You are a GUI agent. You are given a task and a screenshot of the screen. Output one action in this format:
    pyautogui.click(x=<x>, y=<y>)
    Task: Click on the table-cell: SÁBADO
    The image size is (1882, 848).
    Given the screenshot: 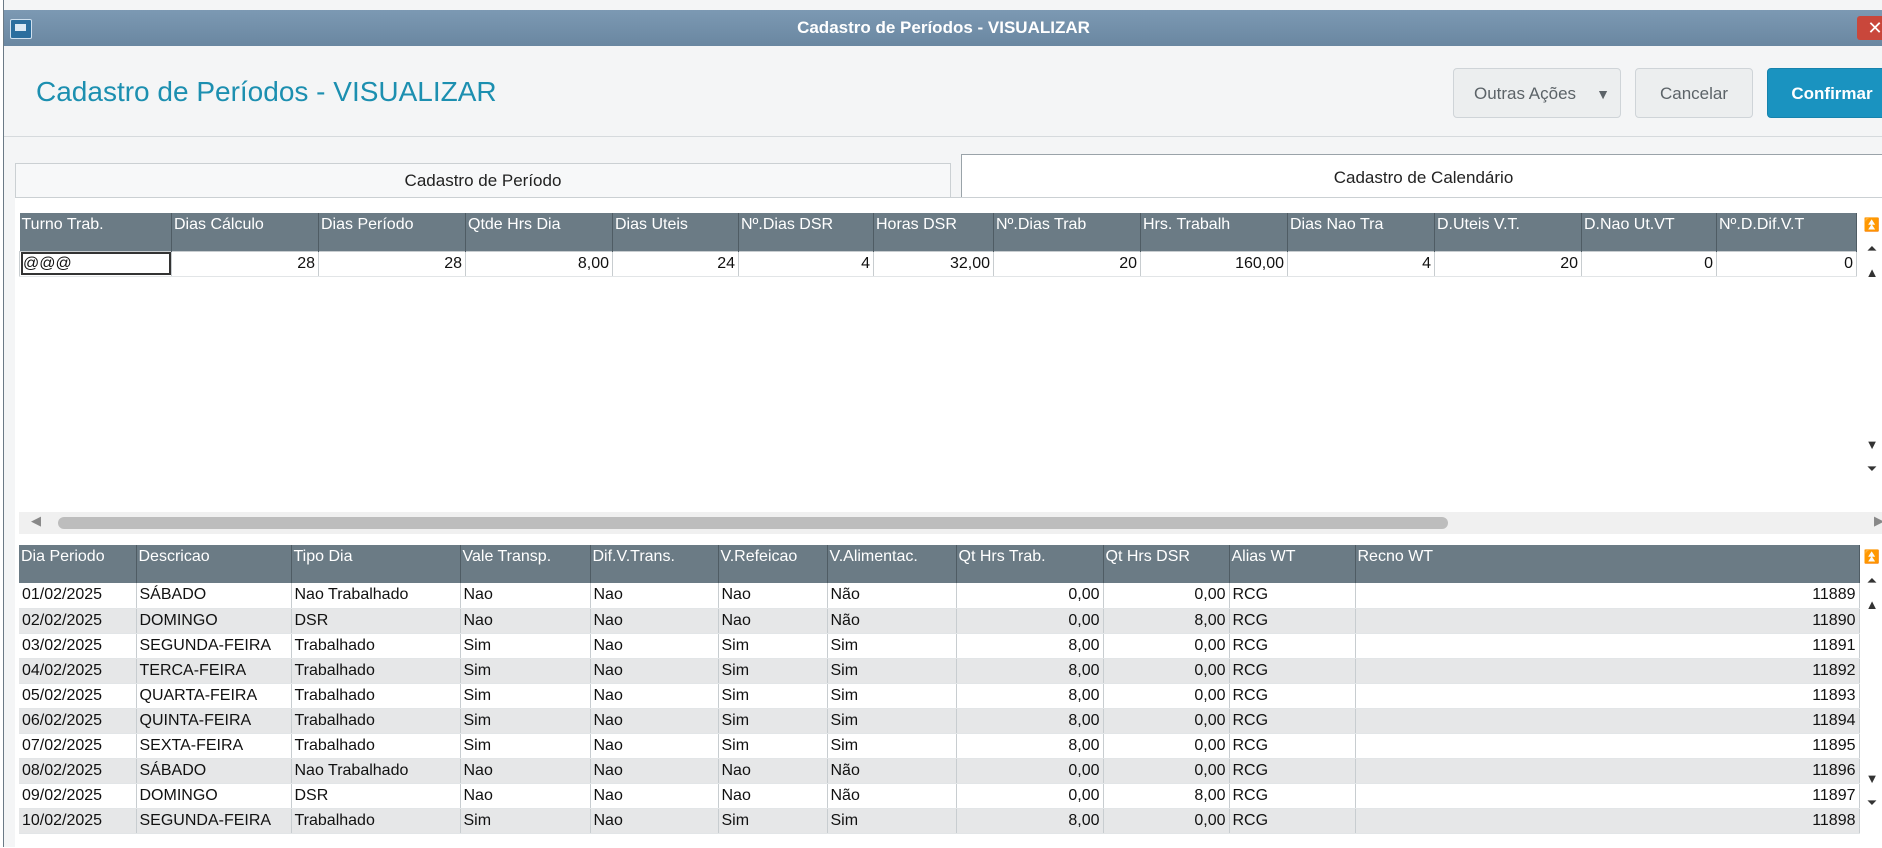 What is the action you would take?
    pyautogui.click(x=214, y=596)
    